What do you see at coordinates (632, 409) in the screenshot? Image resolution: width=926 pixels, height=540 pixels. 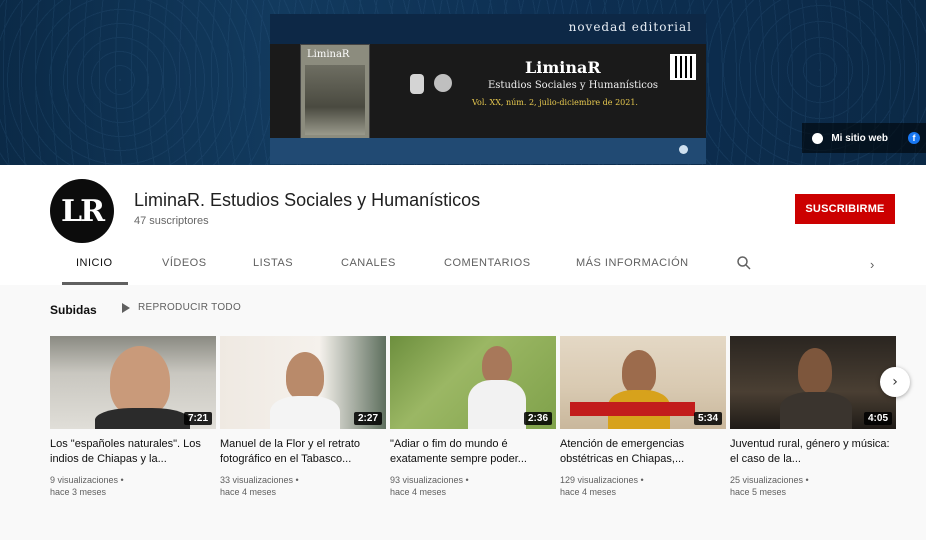 I see `thumbnail-caption-strip` at bounding box center [632, 409].